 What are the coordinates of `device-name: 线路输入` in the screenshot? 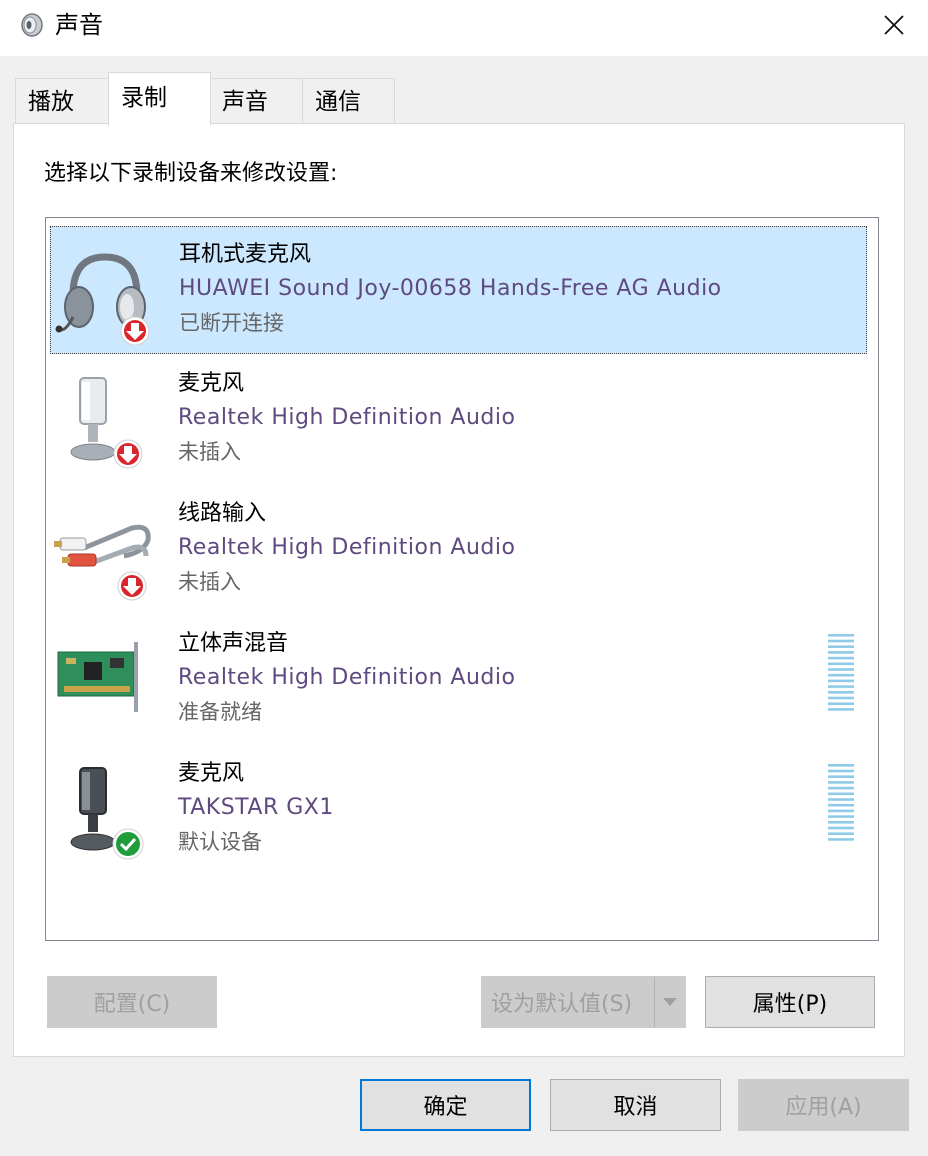 It's located at (222, 513).